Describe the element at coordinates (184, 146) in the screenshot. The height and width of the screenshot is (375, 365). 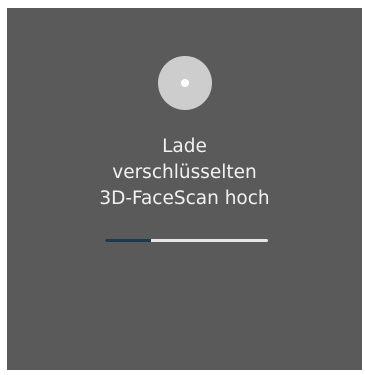
I see `status-line-1: Lade` at that location.